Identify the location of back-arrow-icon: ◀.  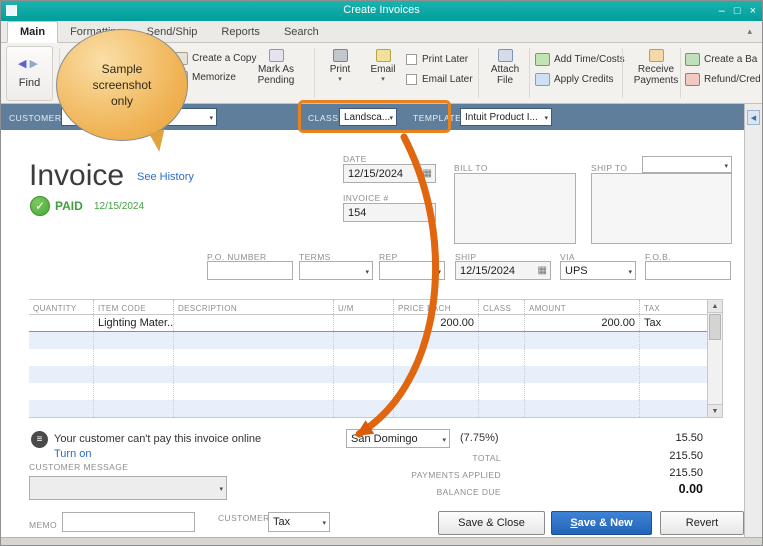
(23, 64).